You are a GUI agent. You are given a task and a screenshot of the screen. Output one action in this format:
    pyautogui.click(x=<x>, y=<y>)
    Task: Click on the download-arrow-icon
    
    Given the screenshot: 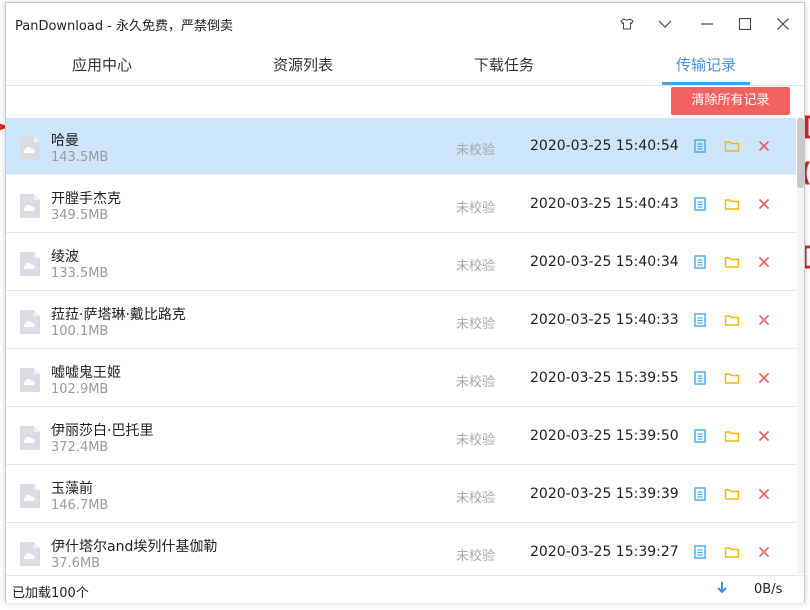 What is the action you would take?
    pyautogui.click(x=722, y=588)
    